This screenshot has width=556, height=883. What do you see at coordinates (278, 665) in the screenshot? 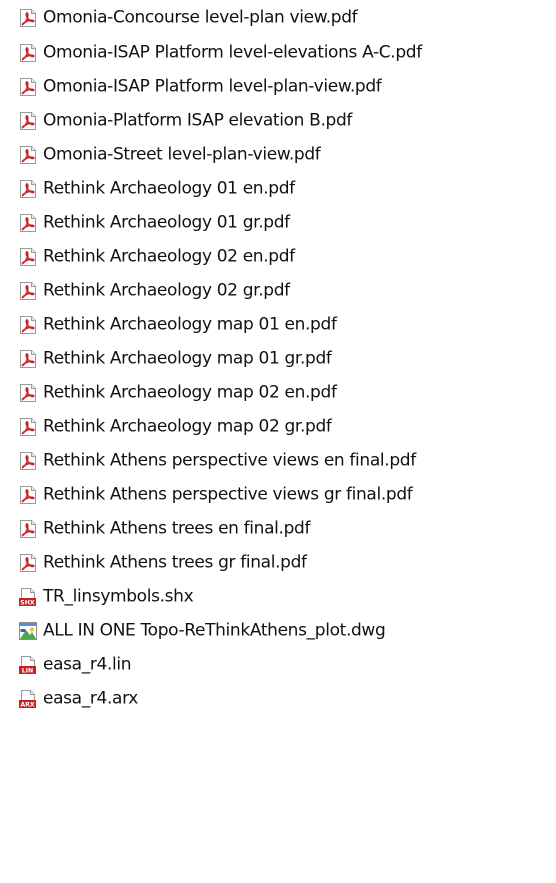
I see `file-row: LIN easa_r4.lin` at bounding box center [278, 665].